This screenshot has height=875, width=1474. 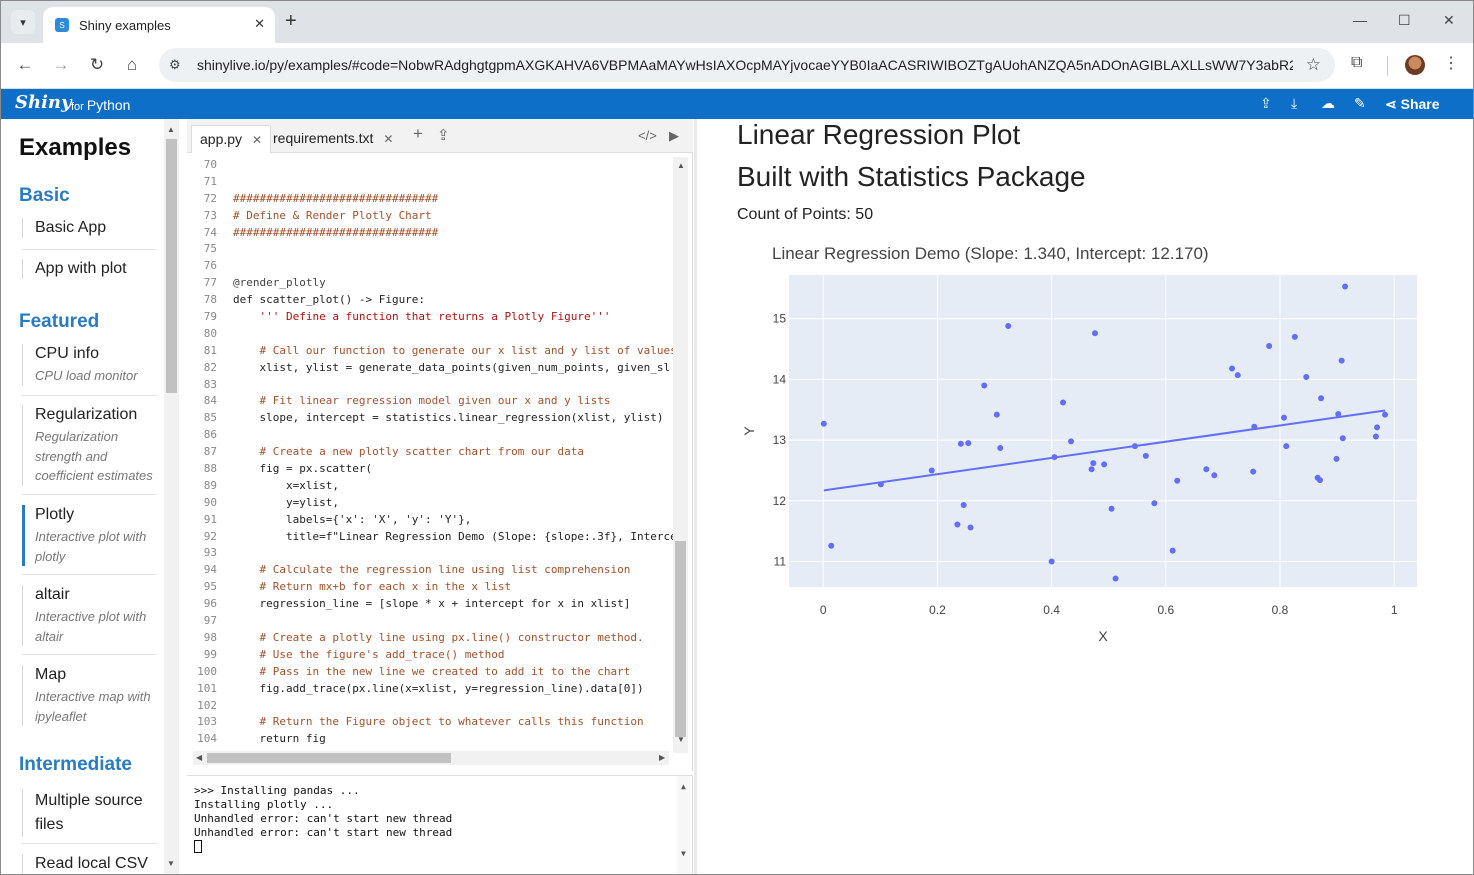 What do you see at coordinates (453, 655) in the screenshot?
I see `code-line: # Use the figure's add_trace() method` at bounding box center [453, 655].